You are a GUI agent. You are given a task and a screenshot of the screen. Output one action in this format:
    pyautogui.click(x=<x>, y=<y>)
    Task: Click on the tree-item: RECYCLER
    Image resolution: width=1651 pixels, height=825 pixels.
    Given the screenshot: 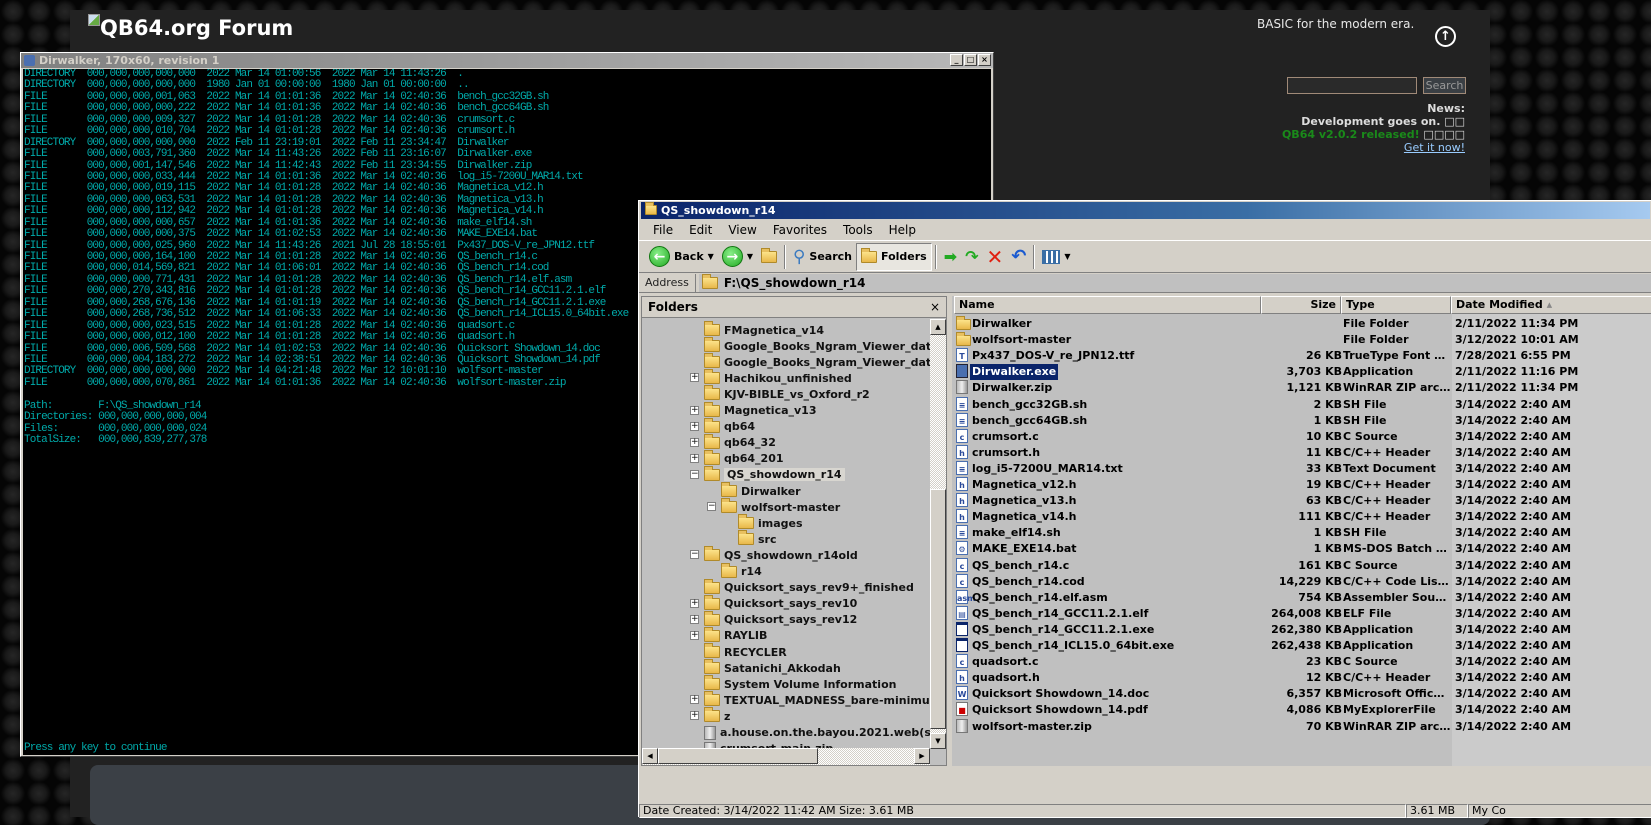 What is the action you would take?
    pyautogui.click(x=745, y=651)
    